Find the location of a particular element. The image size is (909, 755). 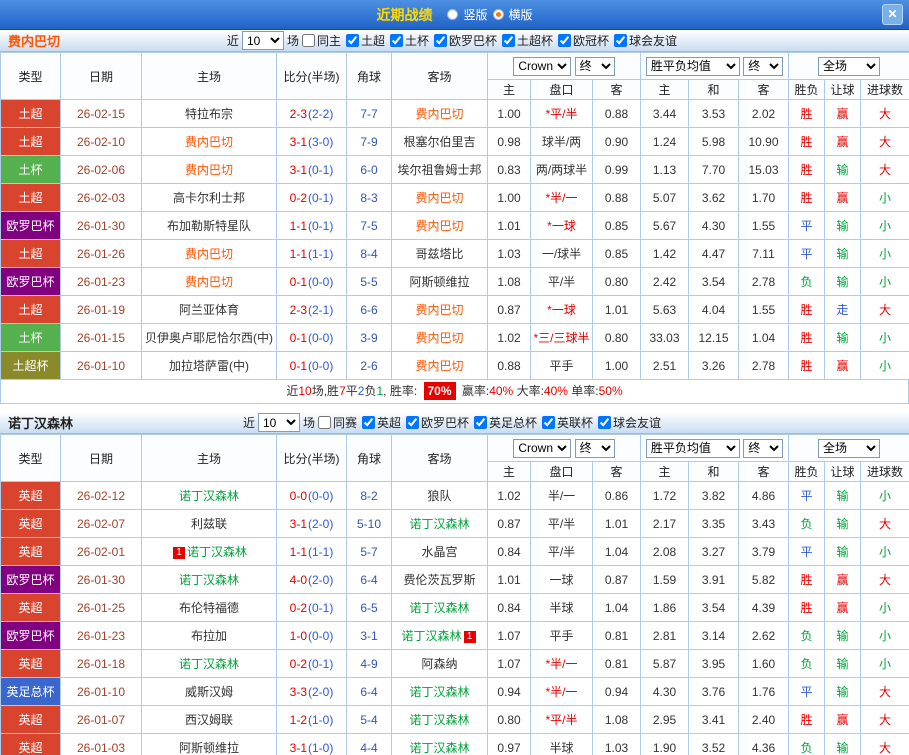

vertical-radio-label: 竖版 is located at coordinates (475, 14).